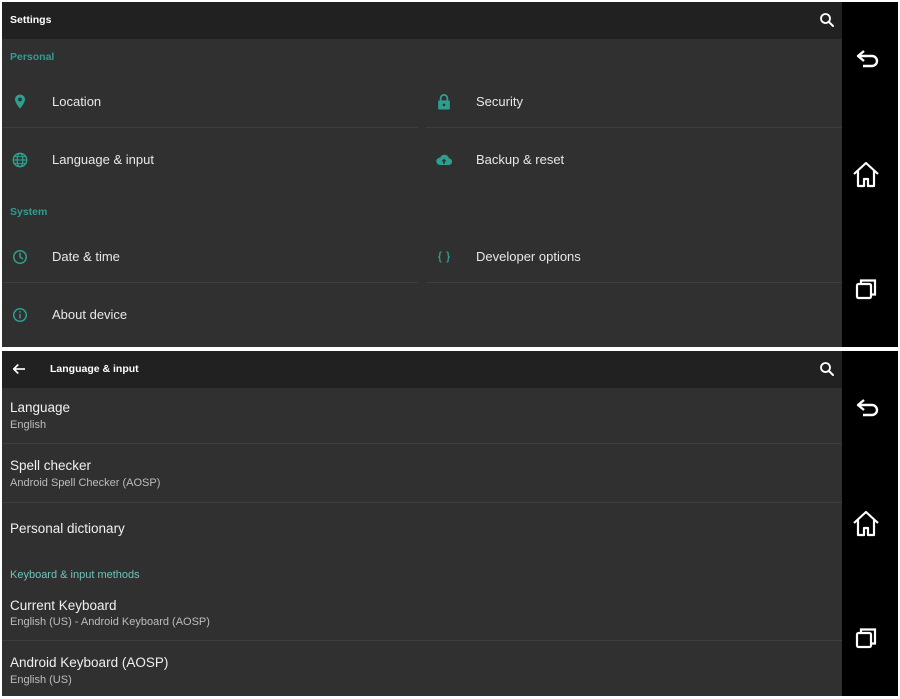  Describe the element at coordinates (63, 605) in the screenshot. I see `current-keyboard-title: Current Keyboard` at that location.